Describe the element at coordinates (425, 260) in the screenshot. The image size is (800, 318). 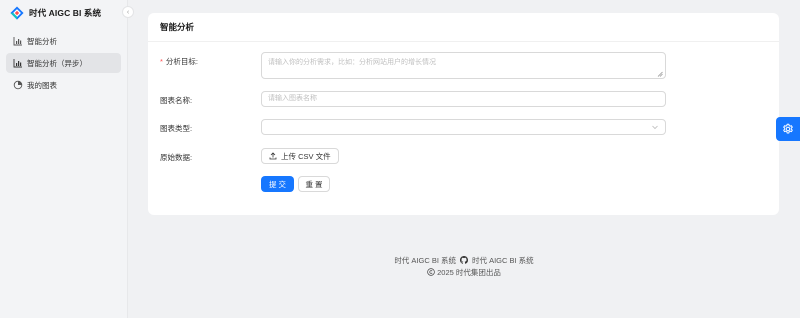
I see `footer-link-left: 时代 AIGC BI 系统` at that location.